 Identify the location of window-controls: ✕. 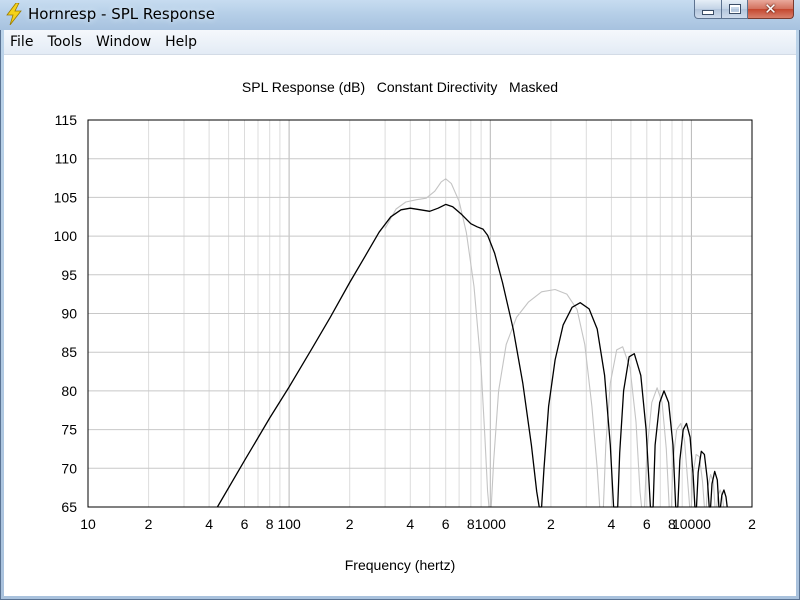
(744, 10).